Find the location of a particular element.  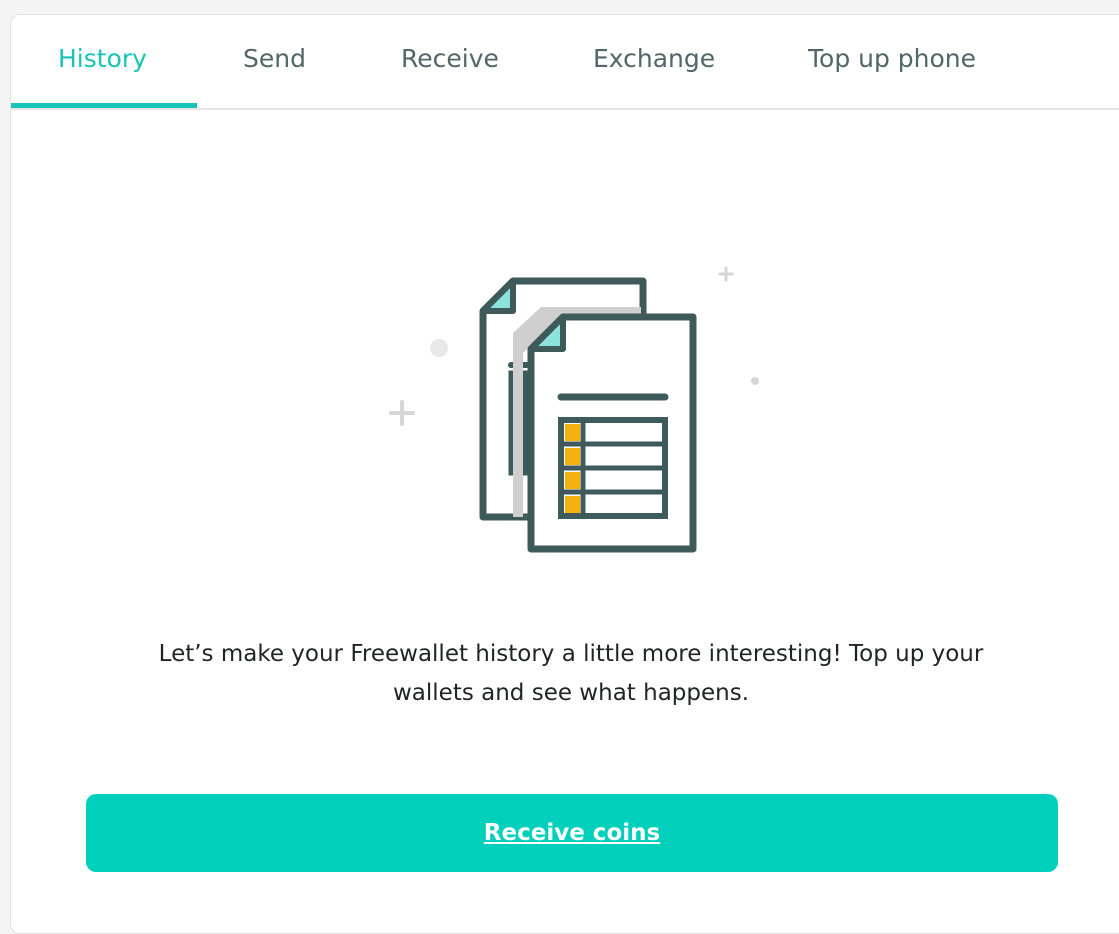

tab-history: History is located at coordinates (102, 59).